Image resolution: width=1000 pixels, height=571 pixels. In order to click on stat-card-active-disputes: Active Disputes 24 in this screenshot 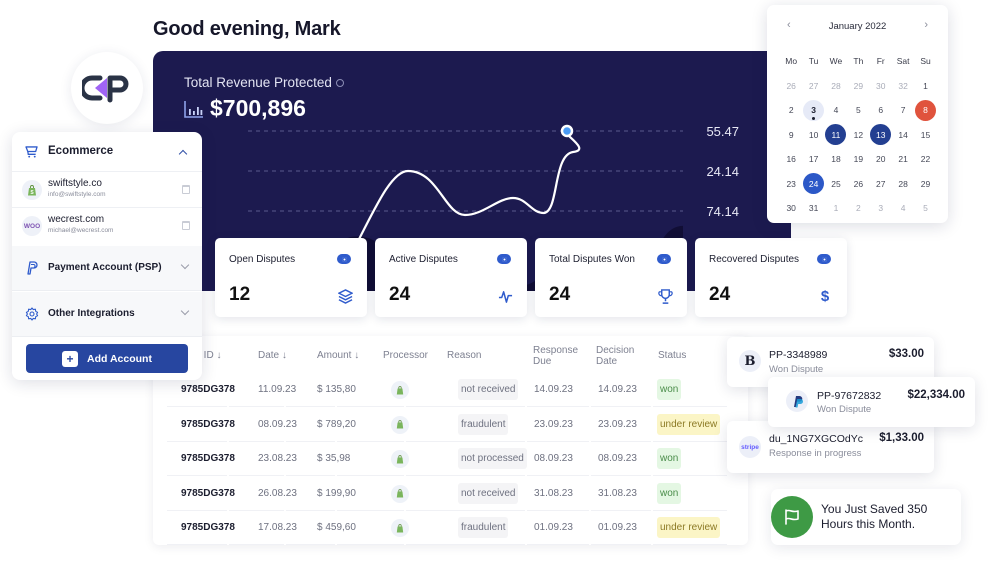, I will do `click(451, 277)`.